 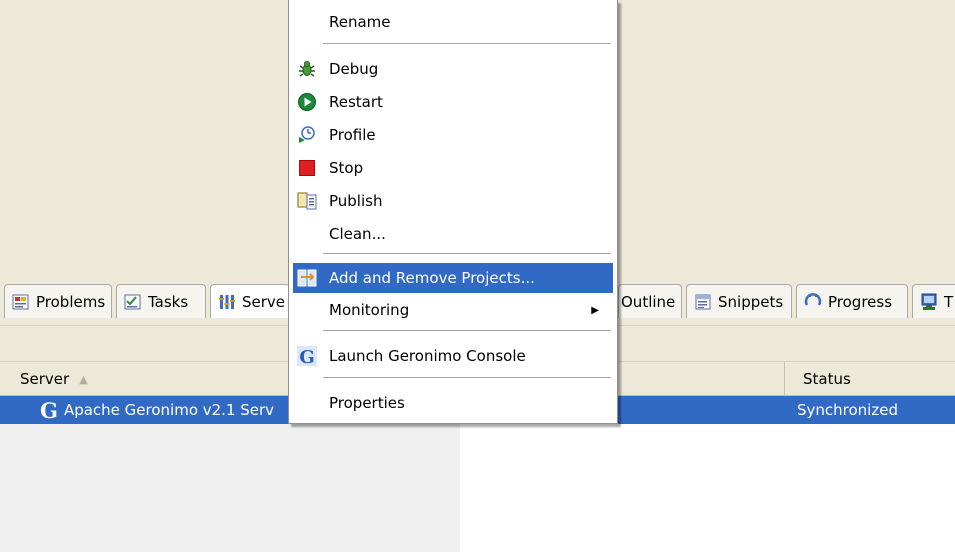 What do you see at coordinates (264, 301) in the screenshot?
I see `tab-label: Serve` at bounding box center [264, 301].